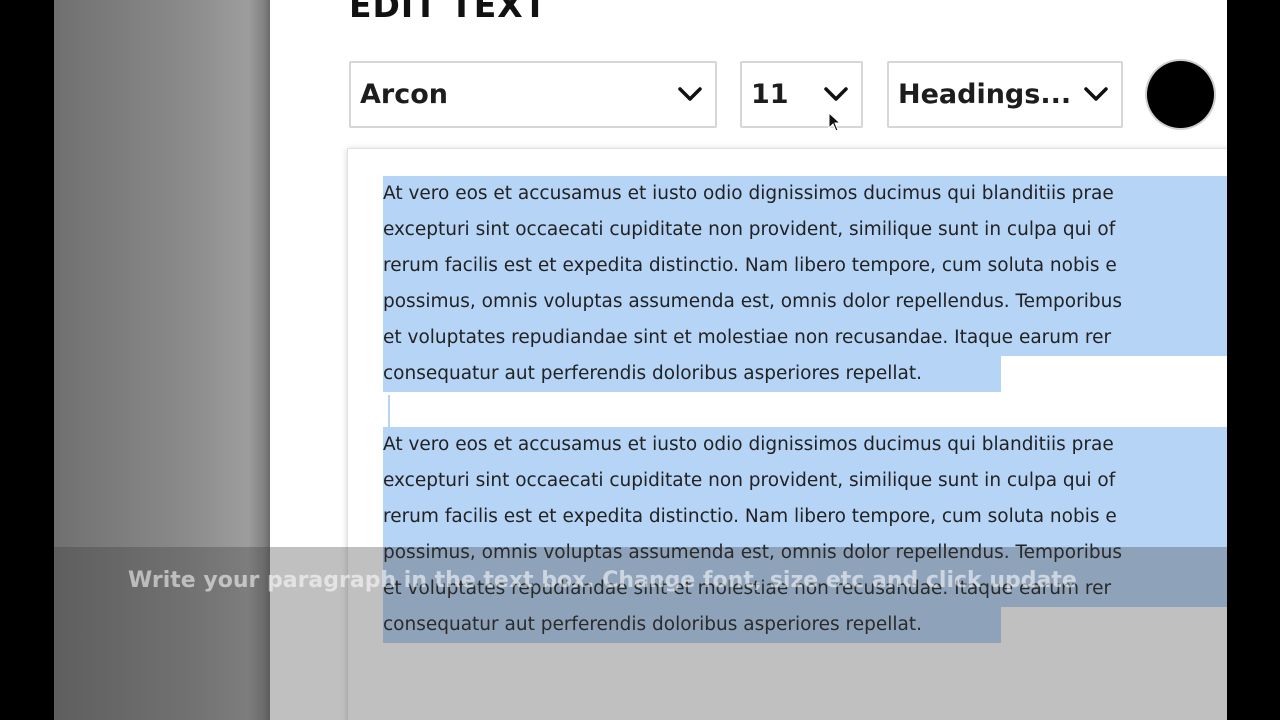  Describe the element at coordinates (27, 360) in the screenshot. I see `left-letterbox` at that location.